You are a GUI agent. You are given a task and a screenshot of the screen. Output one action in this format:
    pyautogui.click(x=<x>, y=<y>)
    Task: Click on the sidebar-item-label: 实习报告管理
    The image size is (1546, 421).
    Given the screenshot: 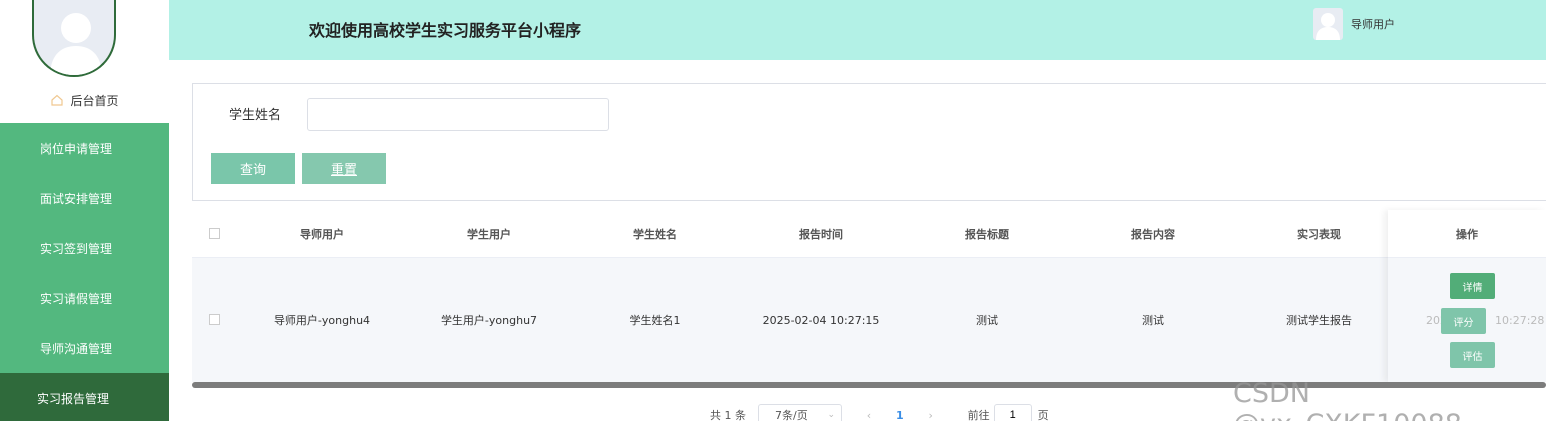 What is the action you would take?
    pyautogui.click(x=73, y=398)
    